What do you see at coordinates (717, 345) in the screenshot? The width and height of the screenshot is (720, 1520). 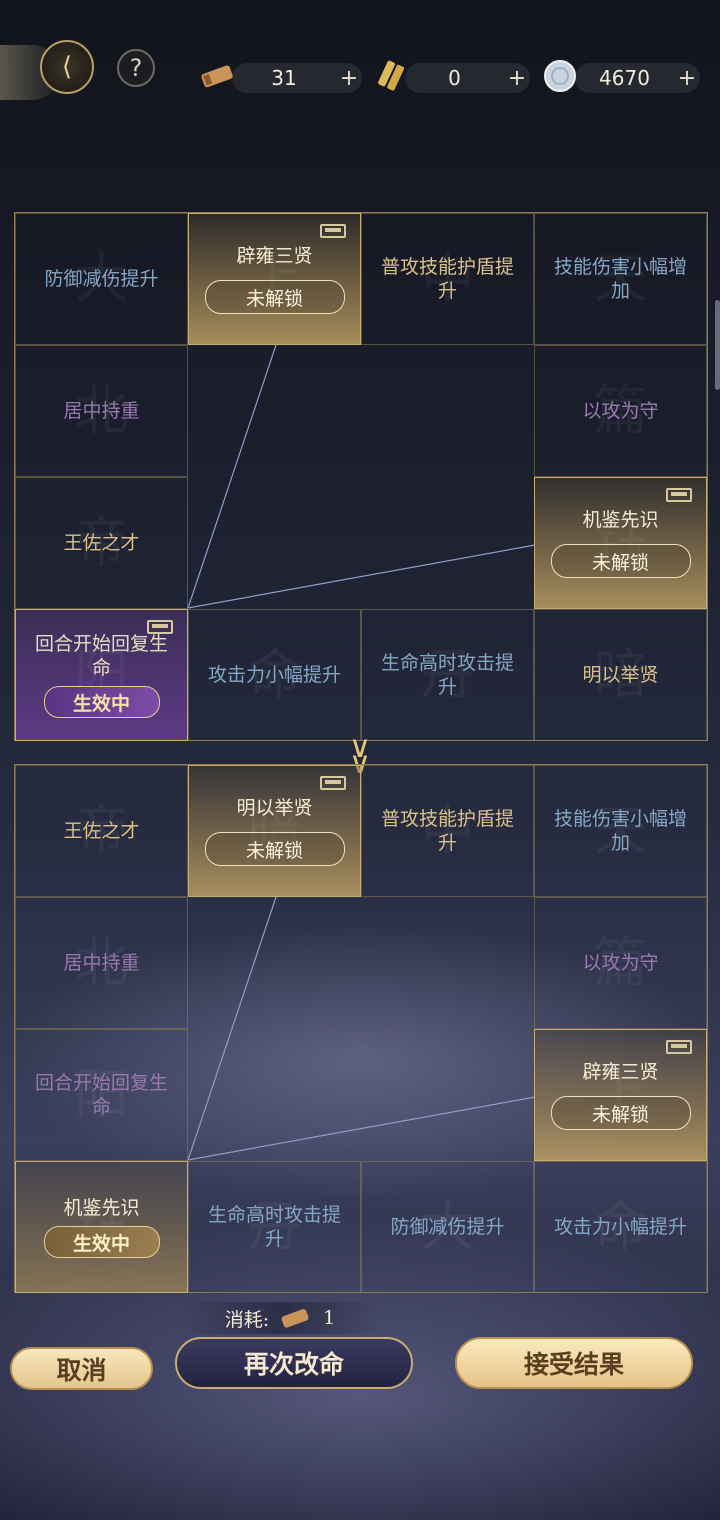 I see `scrollbar` at bounding box center [717, 345].